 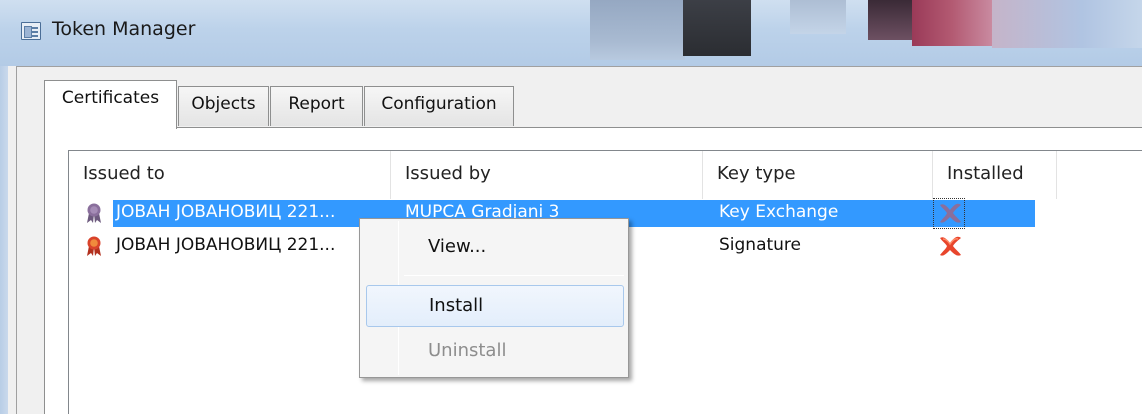 I want to click on context-menu: View... Install Uninstall, so click(x=494, y=298).